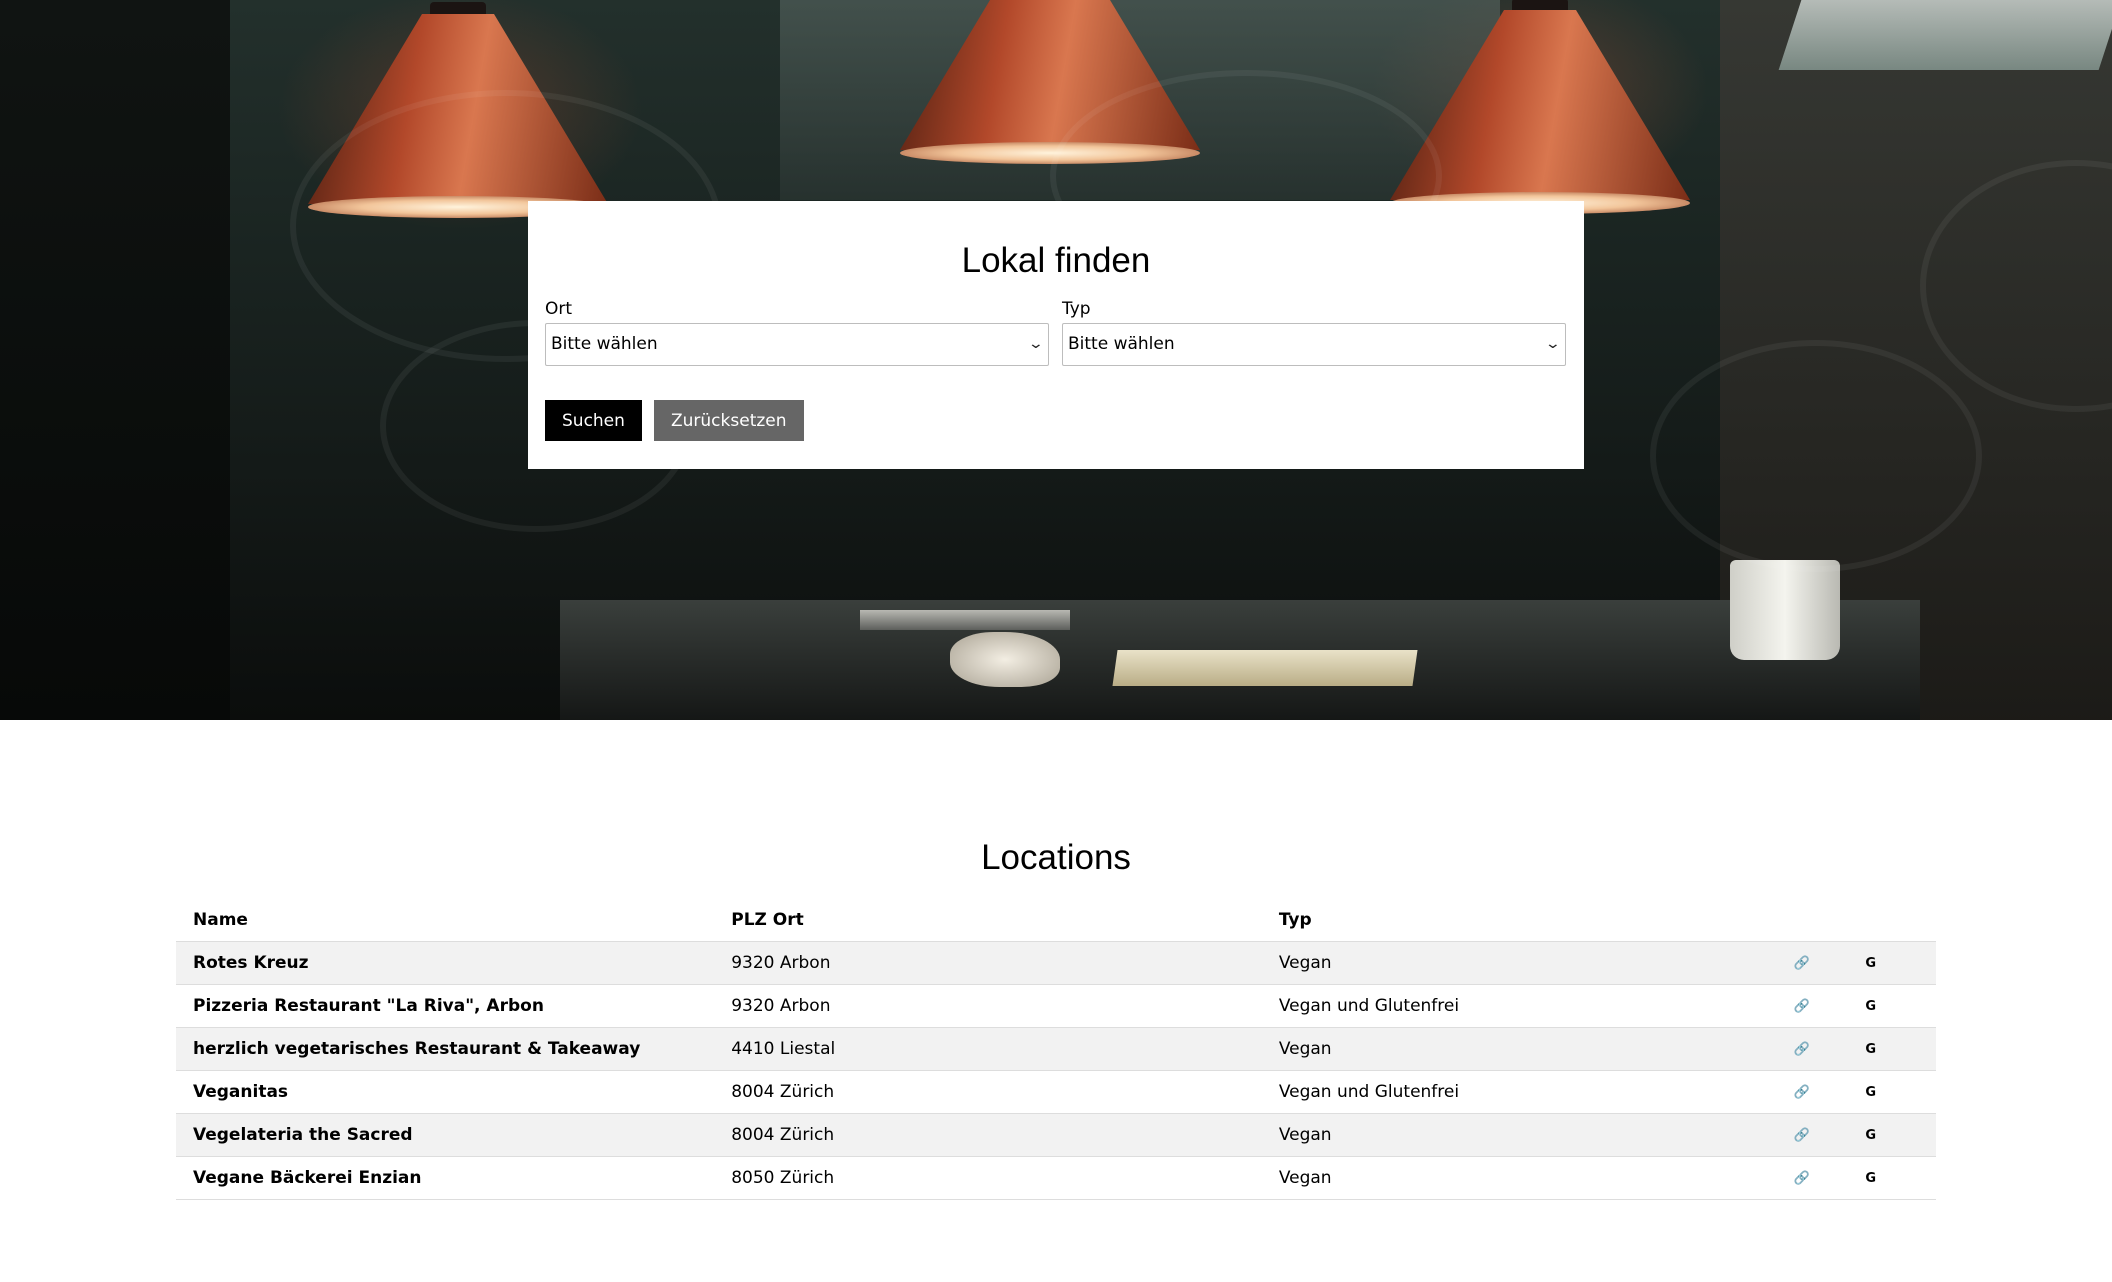 This screenshot has height=1282, width=2112. Describe the element at coordinates (1527, 920) in the screenshot. I see `header-typ: Typ` at that location.